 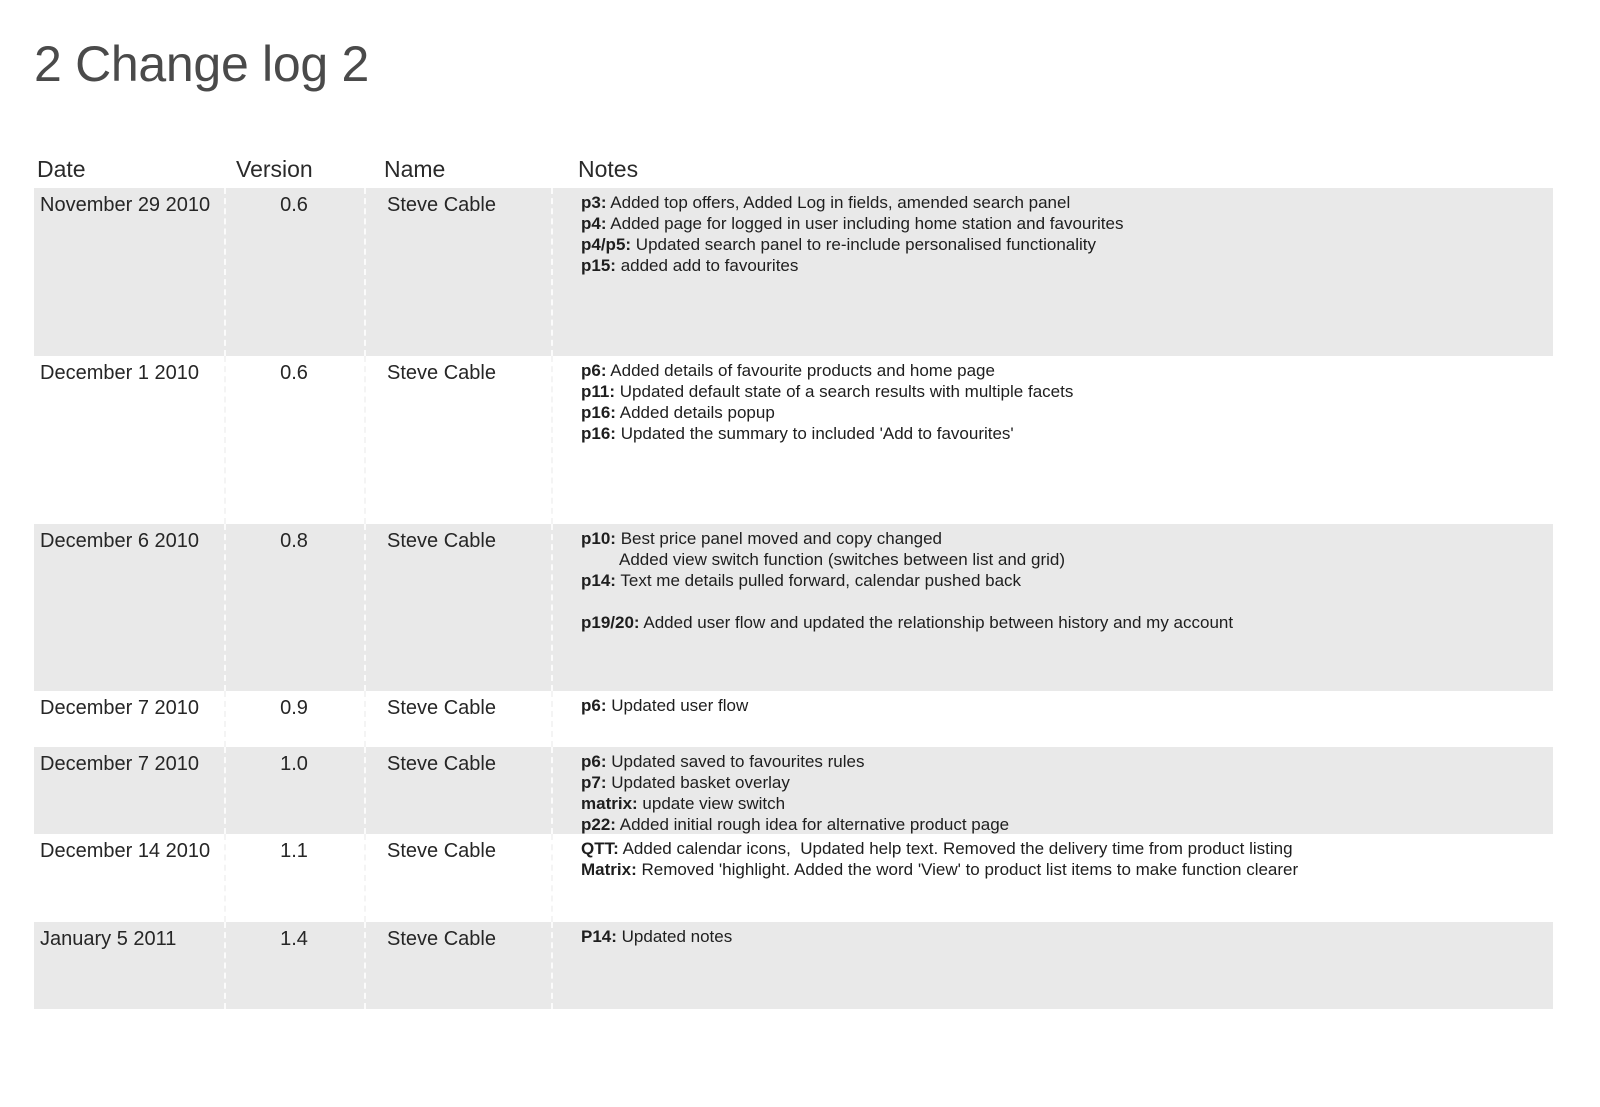 What do you see at coordinates (1067, 705) in the screenshot?
I see `note-line: p6: Updated user flow` at bounding box center [1067, 705].